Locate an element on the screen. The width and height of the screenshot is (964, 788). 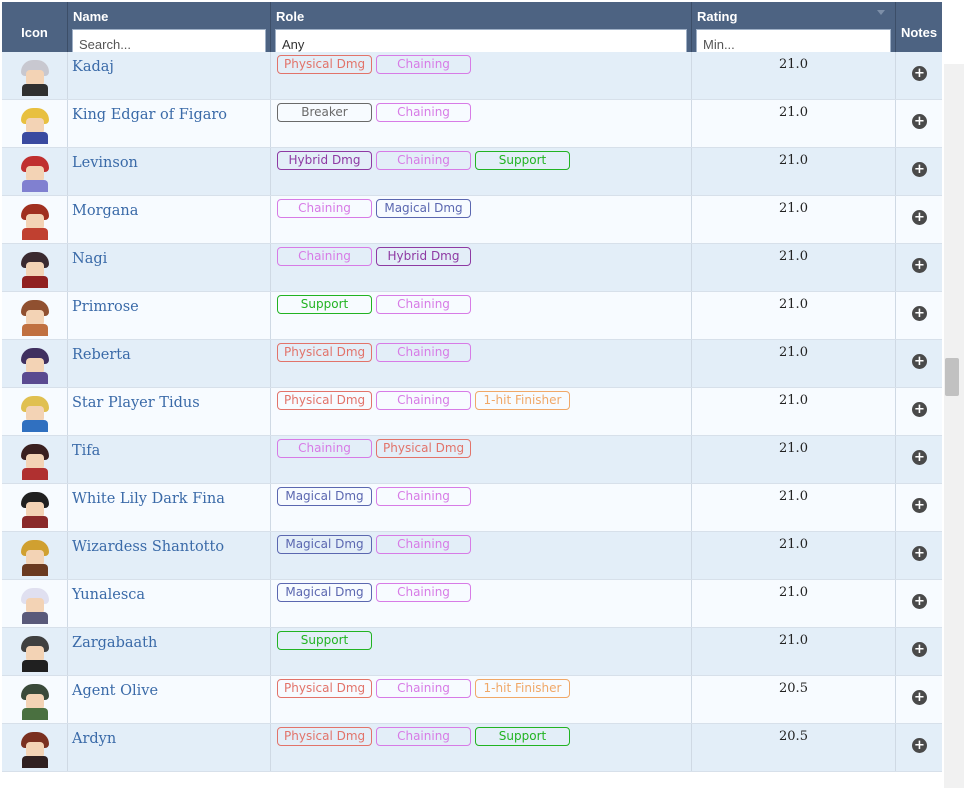
notes-column-label: Notes is located at coordinates (919, 32).